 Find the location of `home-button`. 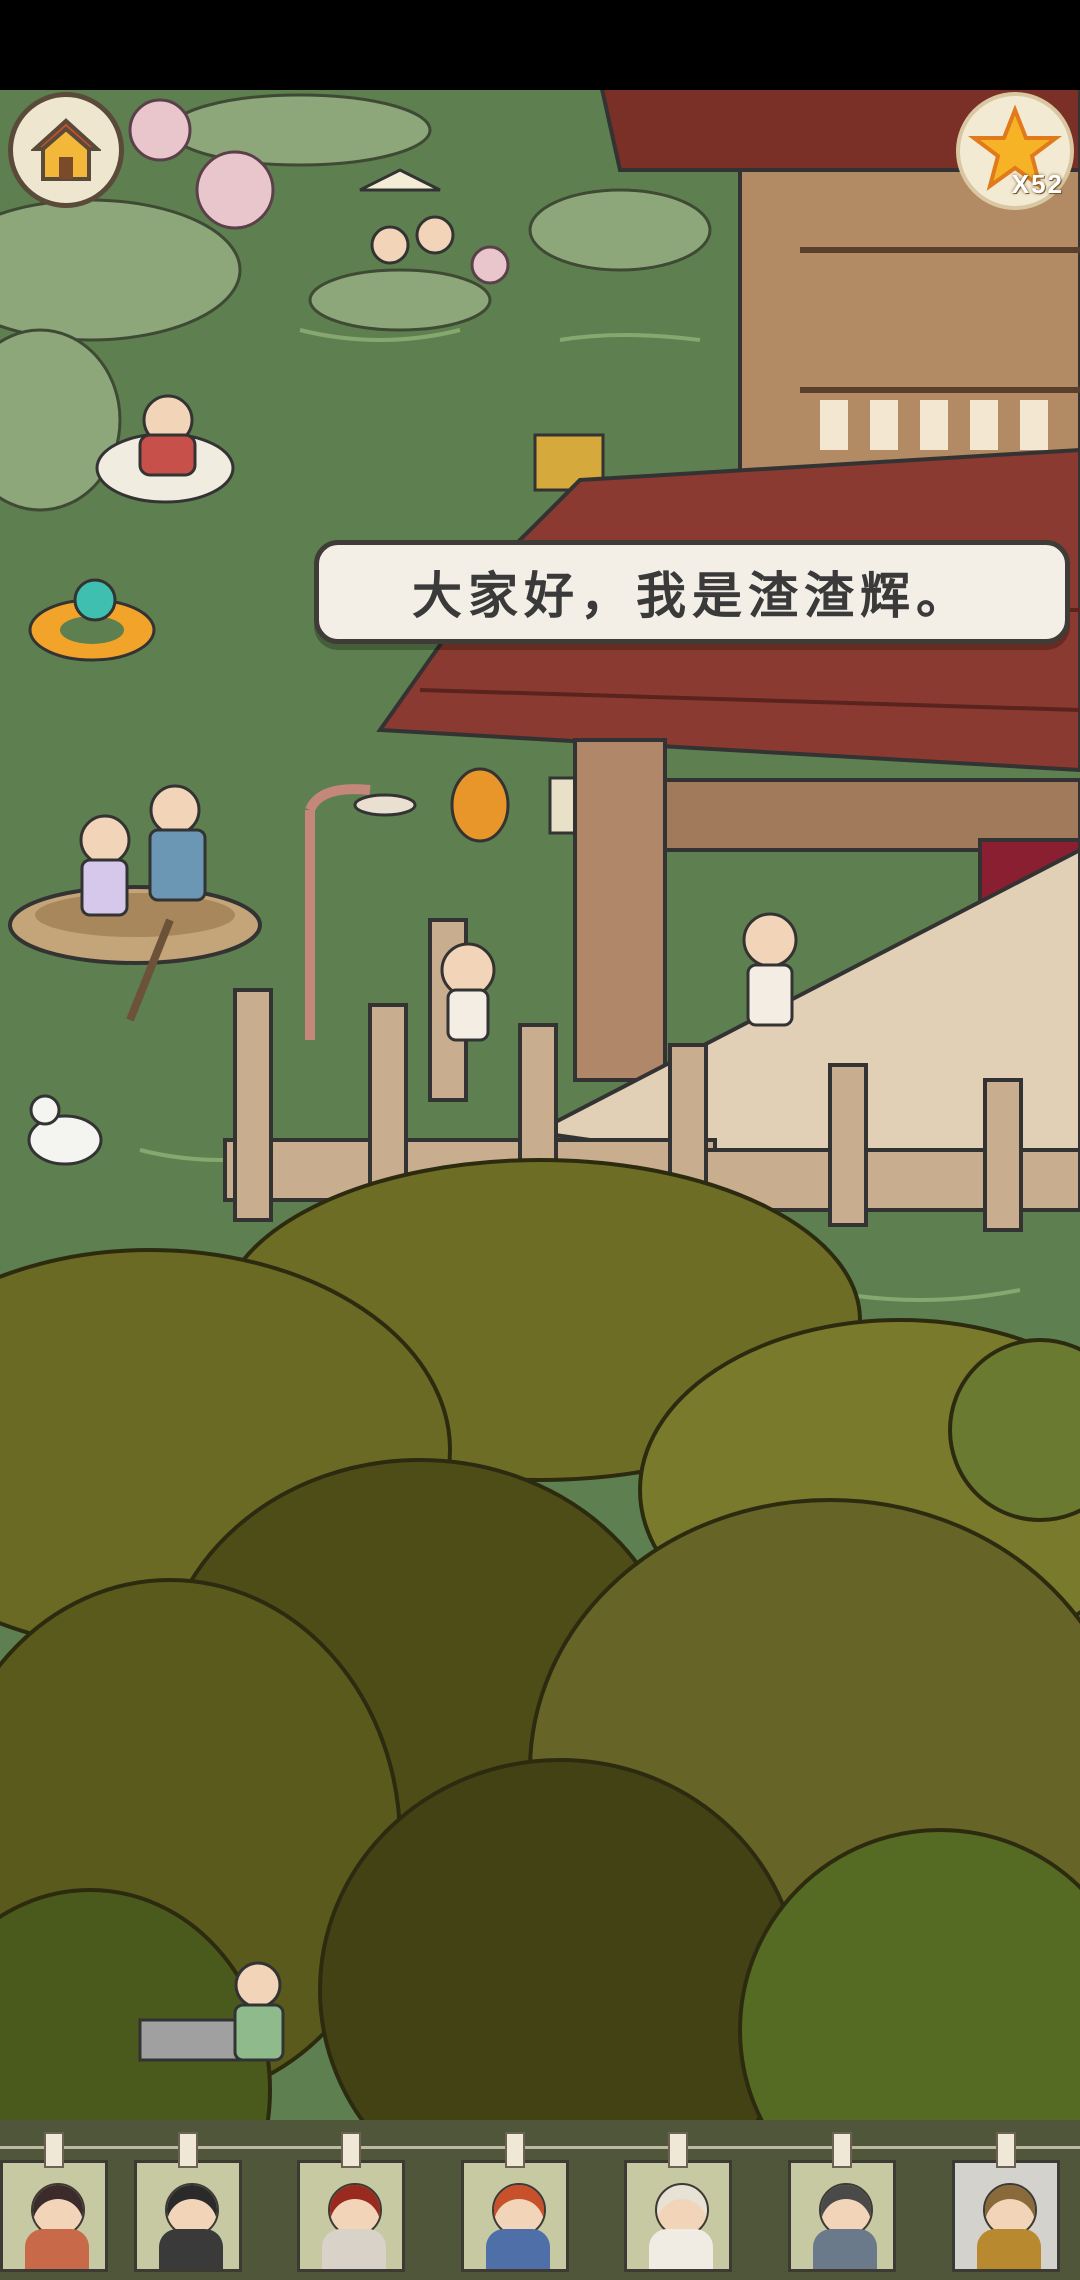

home-button is located at coordinates (66, 150).